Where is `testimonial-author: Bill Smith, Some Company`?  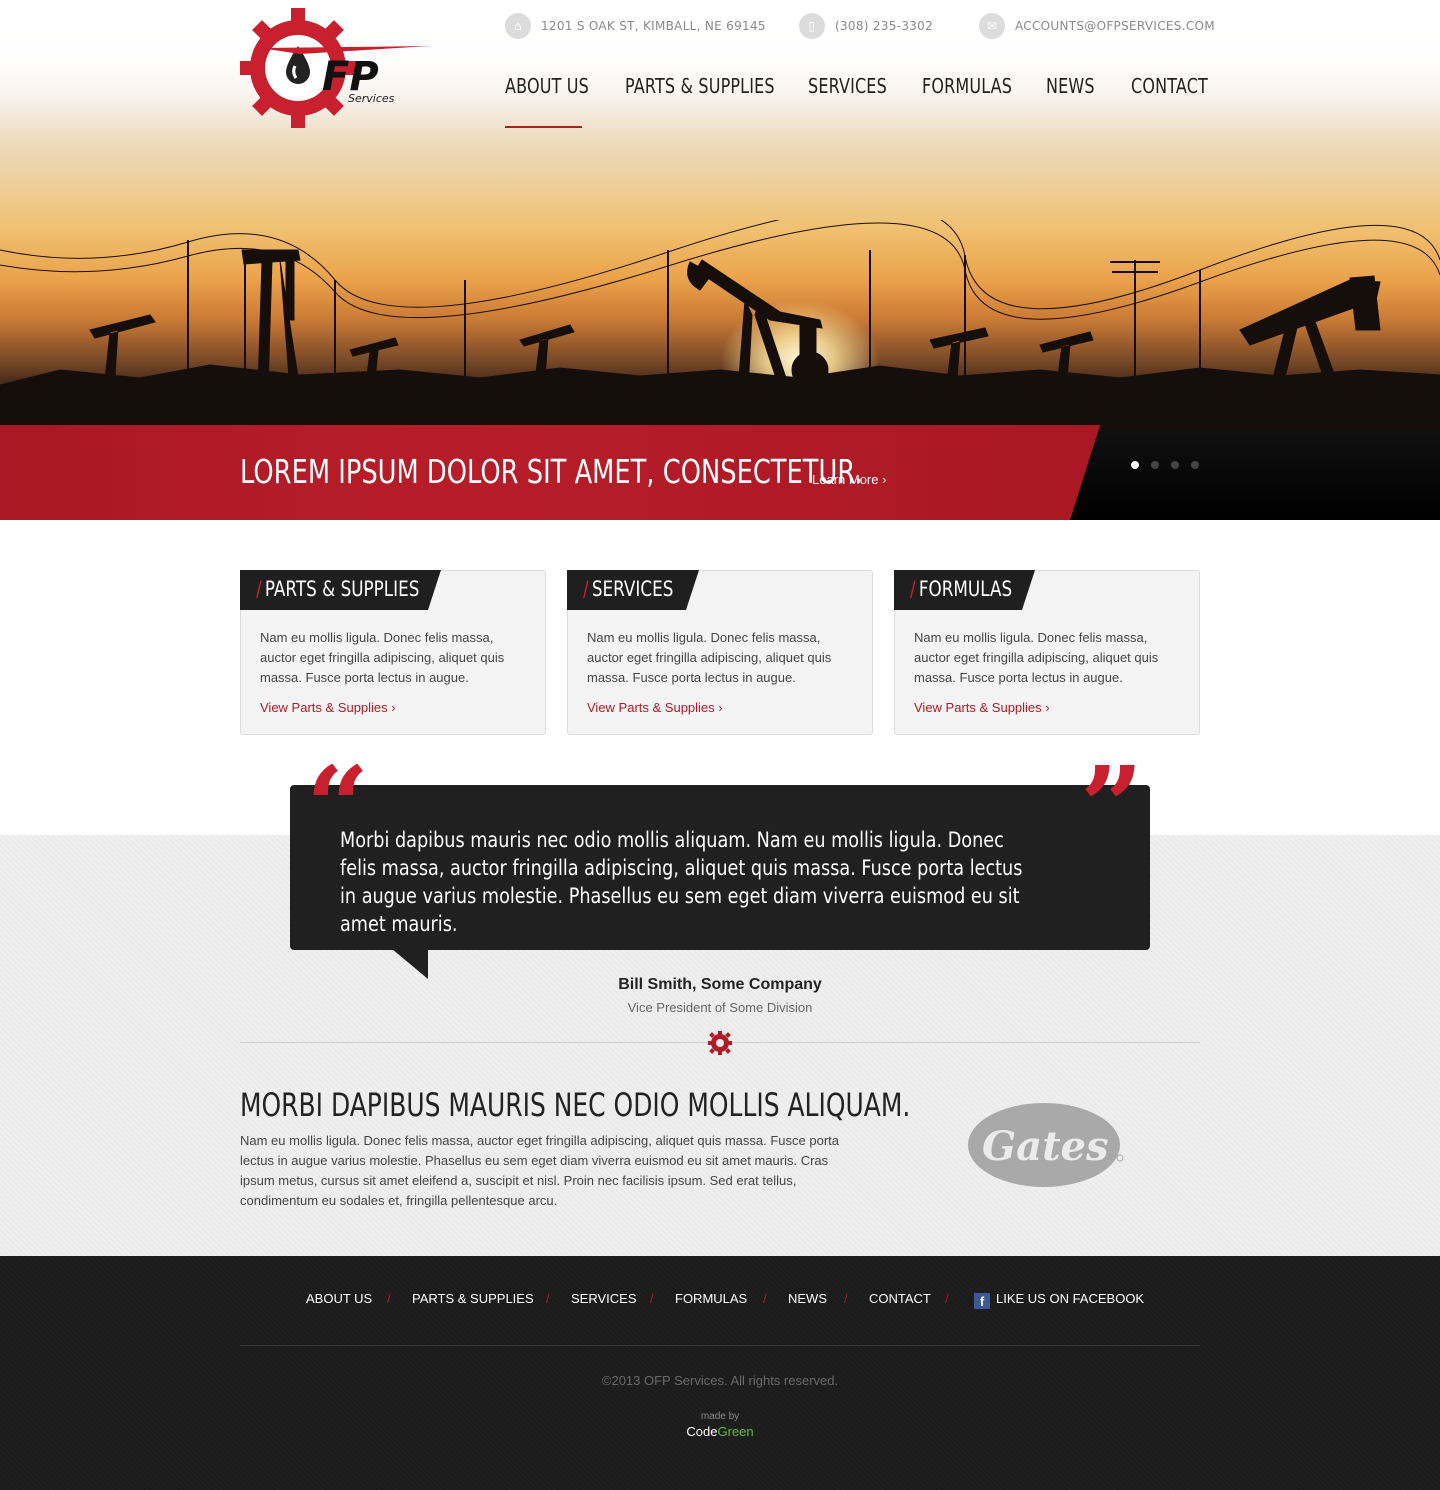
testimonial-author: Bill Smith, Some Company is located at coordinates (720, 984).